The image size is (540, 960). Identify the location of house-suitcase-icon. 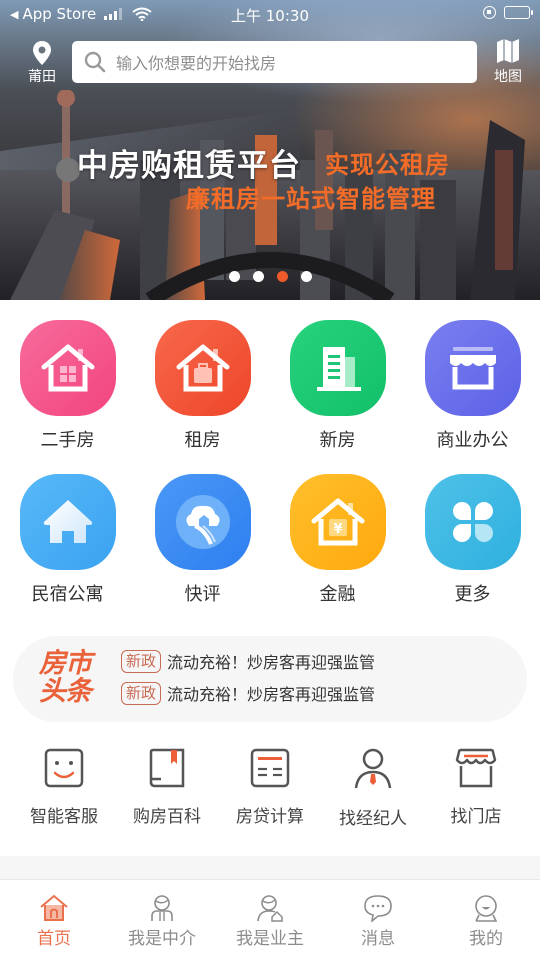
(202, 368).